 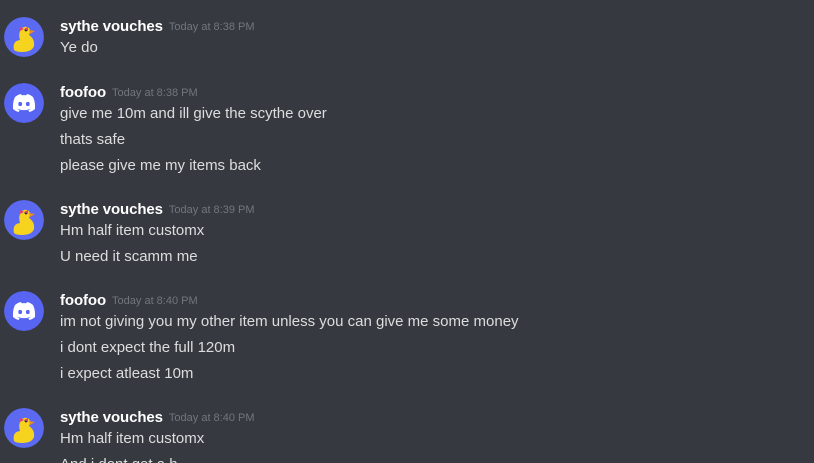 What do you see at coordinates (119, 458) in the screenshot?
I see `message-text: And i dont get a h` at bounding box center [119, 458].